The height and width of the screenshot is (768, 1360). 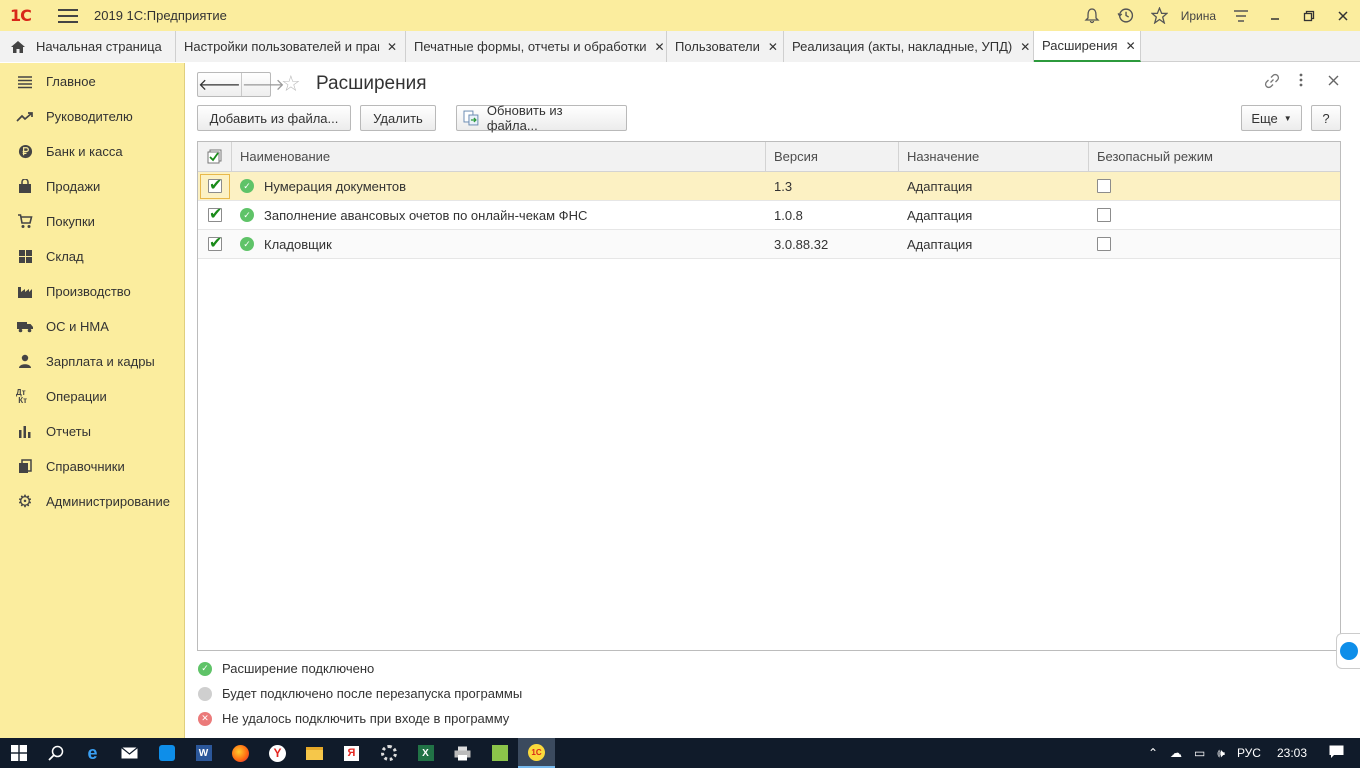 I want to click on 1c-icon: 1С, so click(x=536, y=753).